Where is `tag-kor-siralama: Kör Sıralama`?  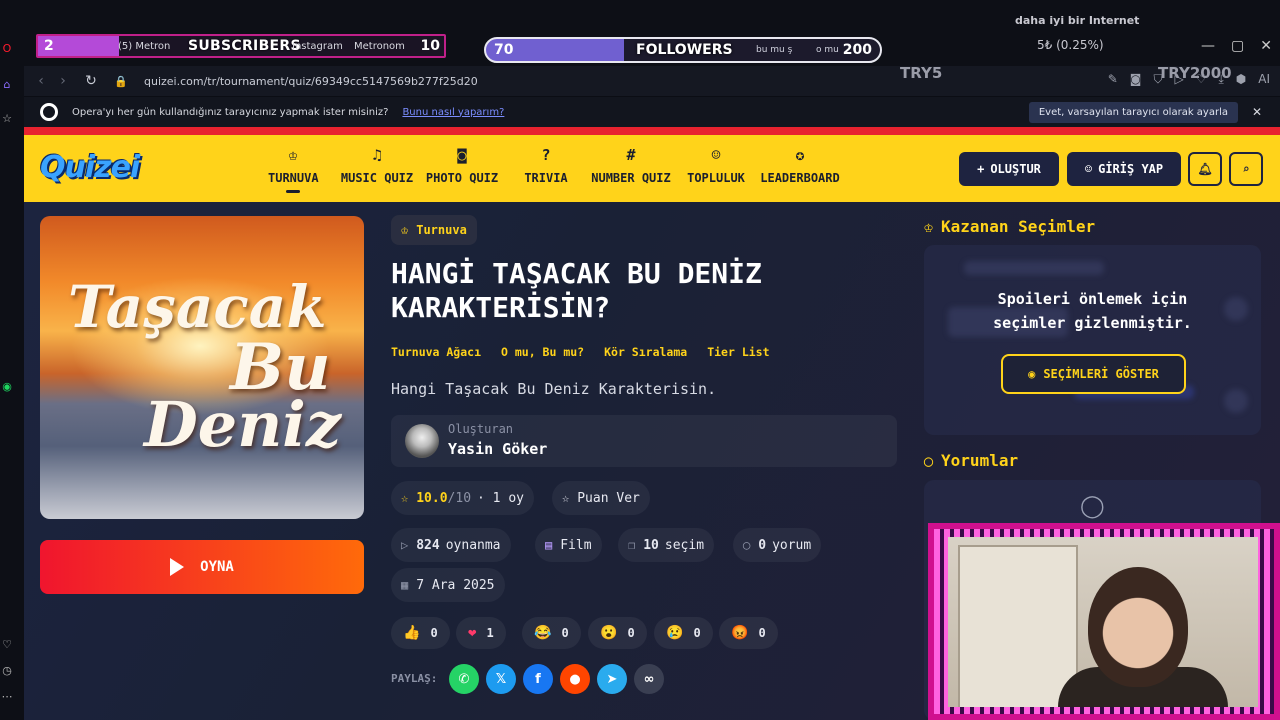
tag-kor-siralama: Kör Sıralama is located at coordinates (645, 352).